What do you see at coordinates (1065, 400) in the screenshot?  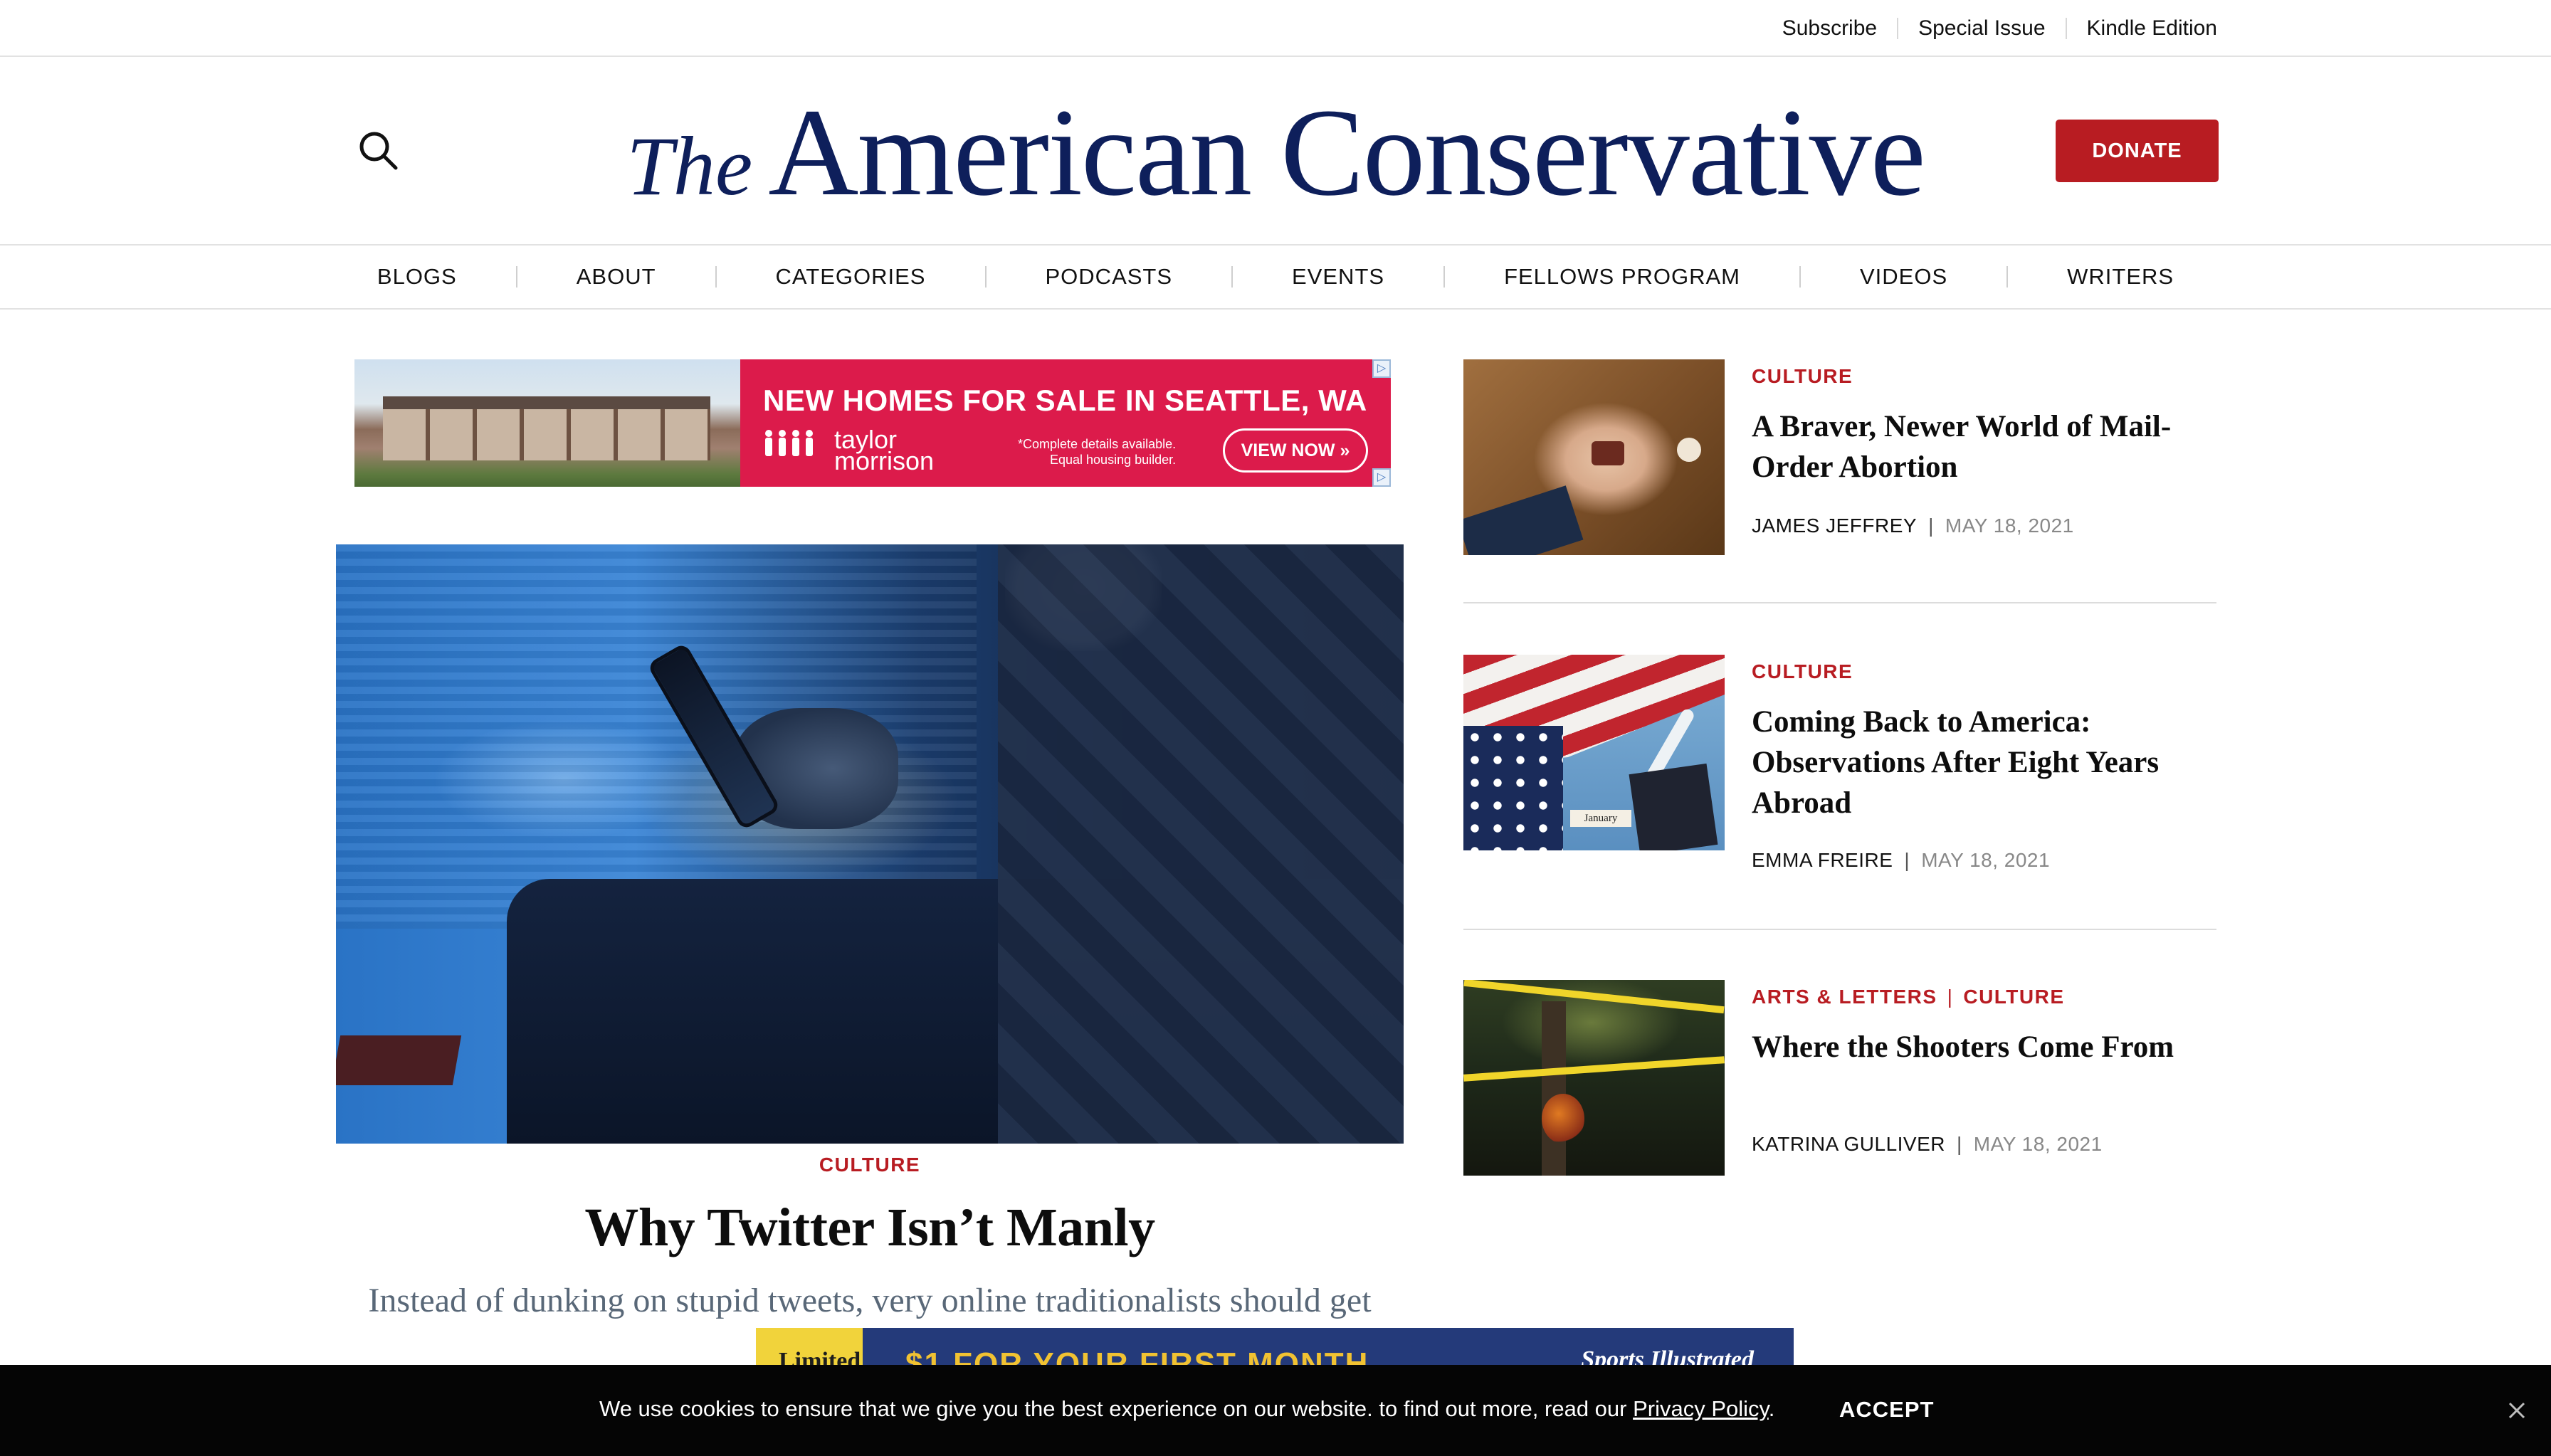 I see `ad-headline: NEW HOMES FOR SALE IN SEATTLE, WA` at bounding box center [1065, 400].